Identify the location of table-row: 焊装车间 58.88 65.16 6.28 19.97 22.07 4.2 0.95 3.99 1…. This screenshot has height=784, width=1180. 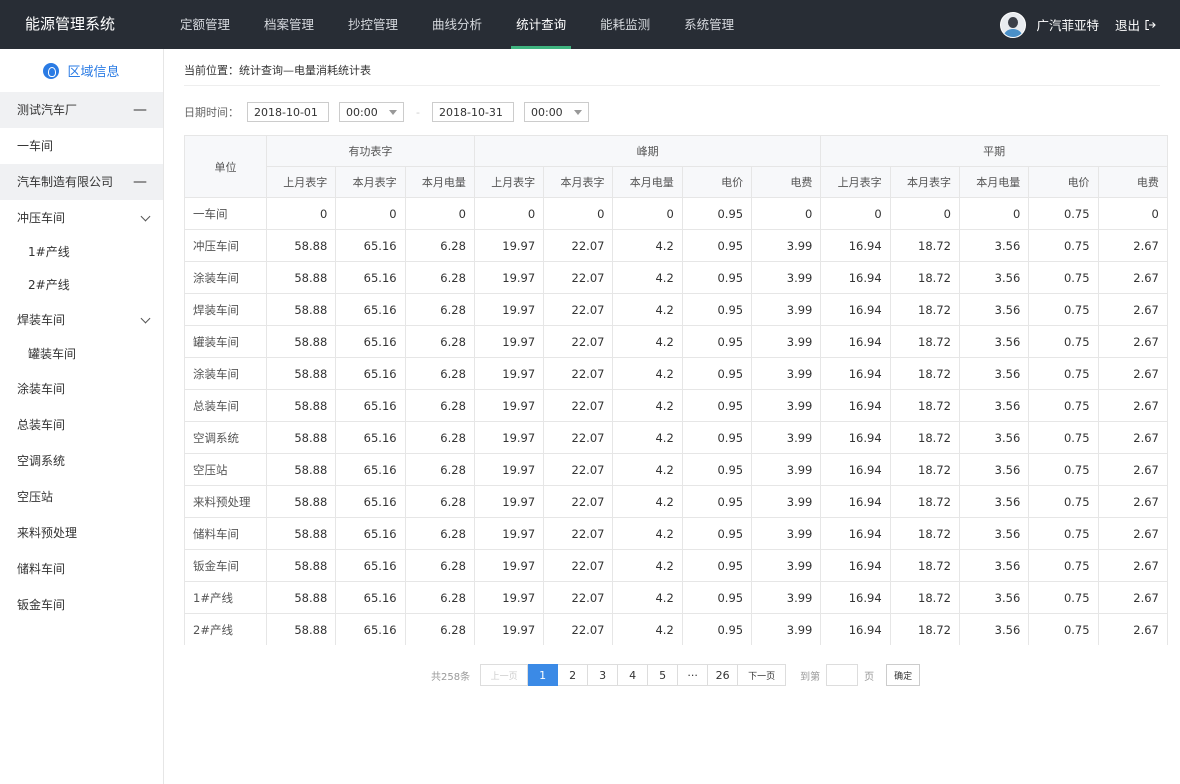
(676, 309).